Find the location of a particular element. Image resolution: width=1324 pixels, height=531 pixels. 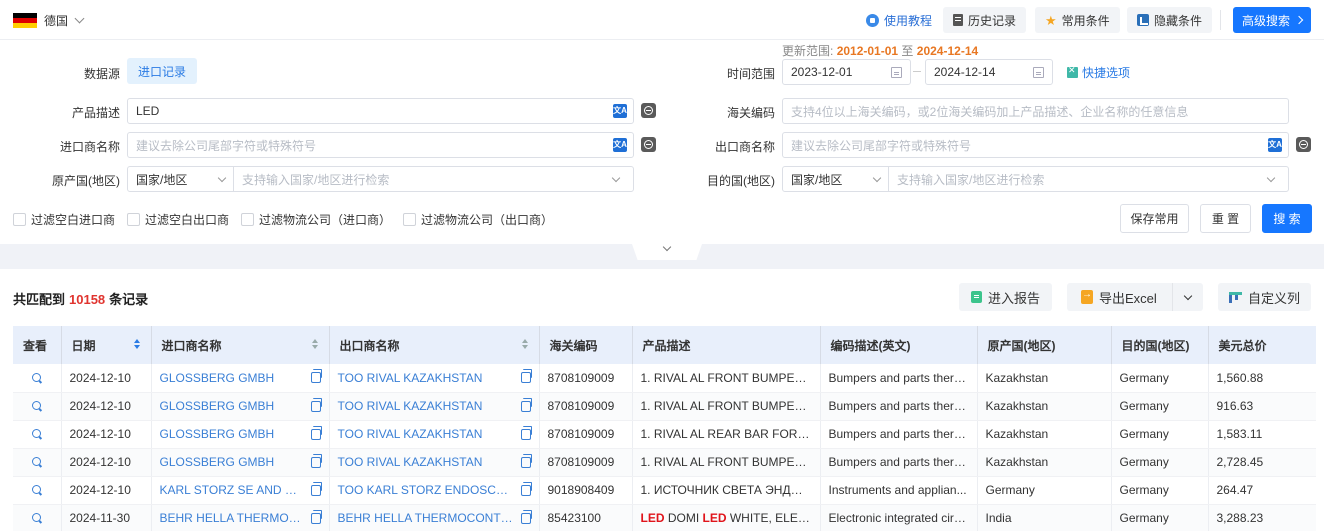

reset-button: 重 置 is located at coordinates (1225, 218).